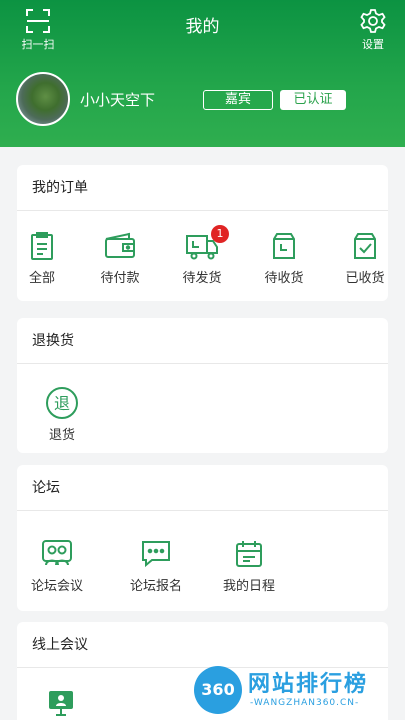 The image size is (405, 720). I want to click on watermark-url: -WANGZHAN360.CN-, so click(305, 703).